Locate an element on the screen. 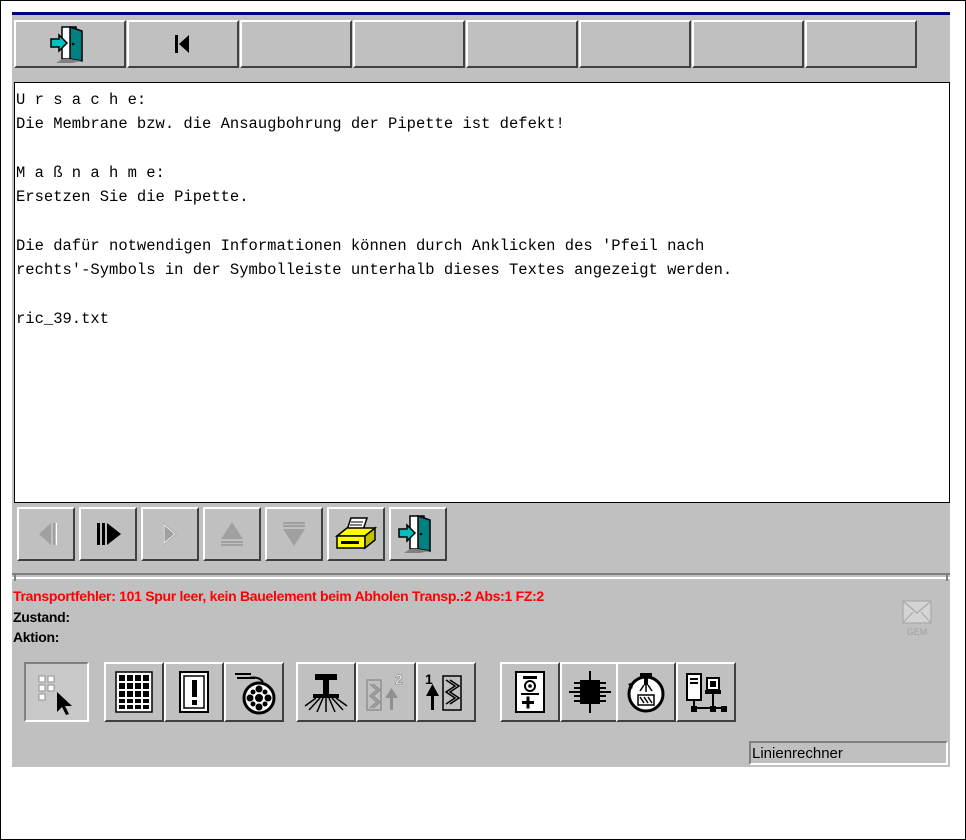  first-page-button is located at coordinates (46, 534).